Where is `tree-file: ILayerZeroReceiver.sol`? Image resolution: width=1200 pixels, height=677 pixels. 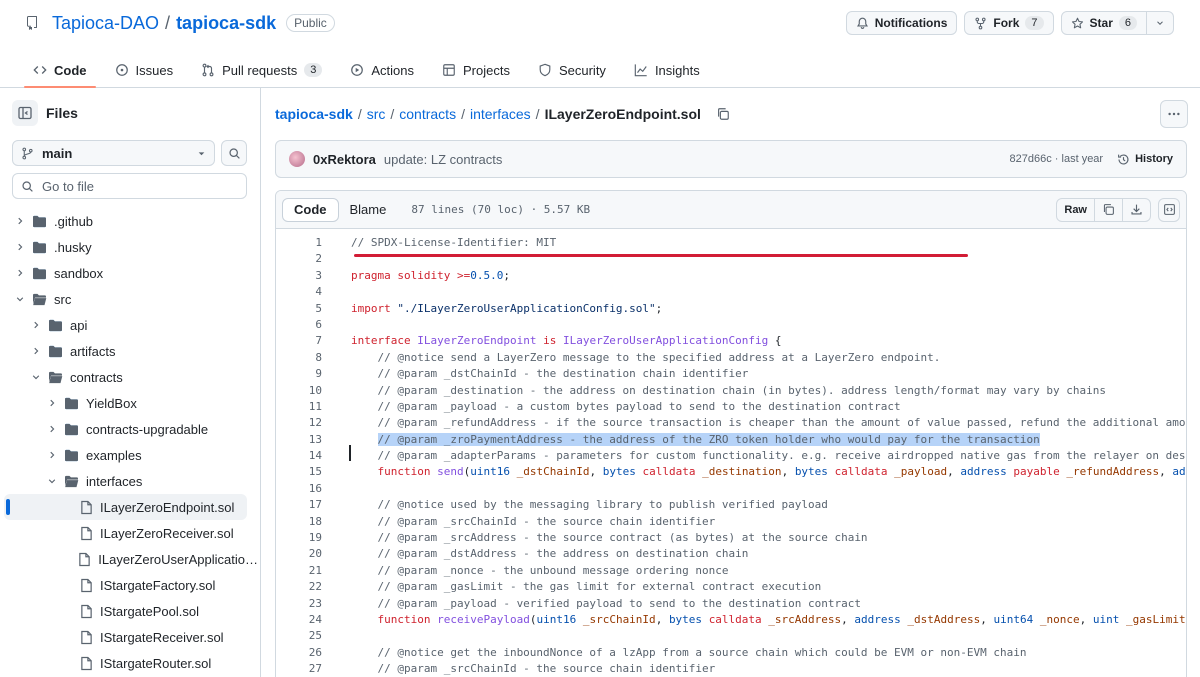
tree-file: ILayerZeroReceiver.sol is located at coordinates (130, 533).